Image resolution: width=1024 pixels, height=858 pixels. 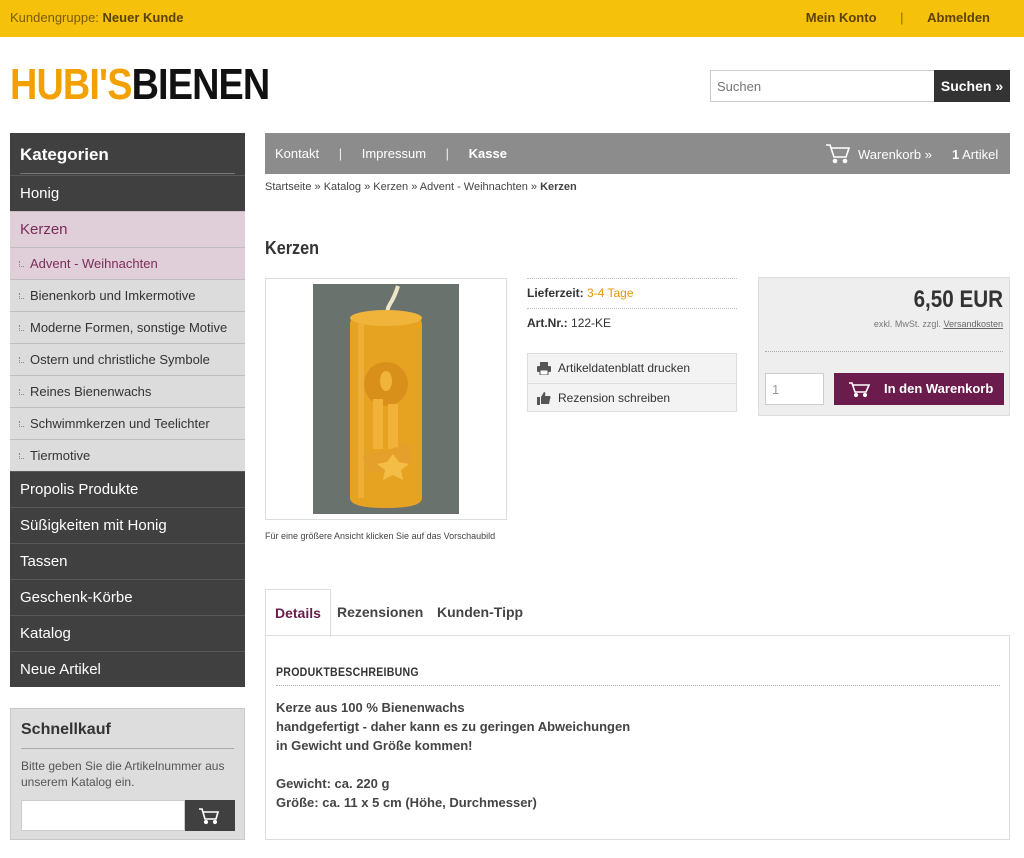 What do you see at coordinates (347, 672) in the screenshot?
I see `description-heading: PRODUKTBESCHREIBUNG` at bounding box center [347, 672].